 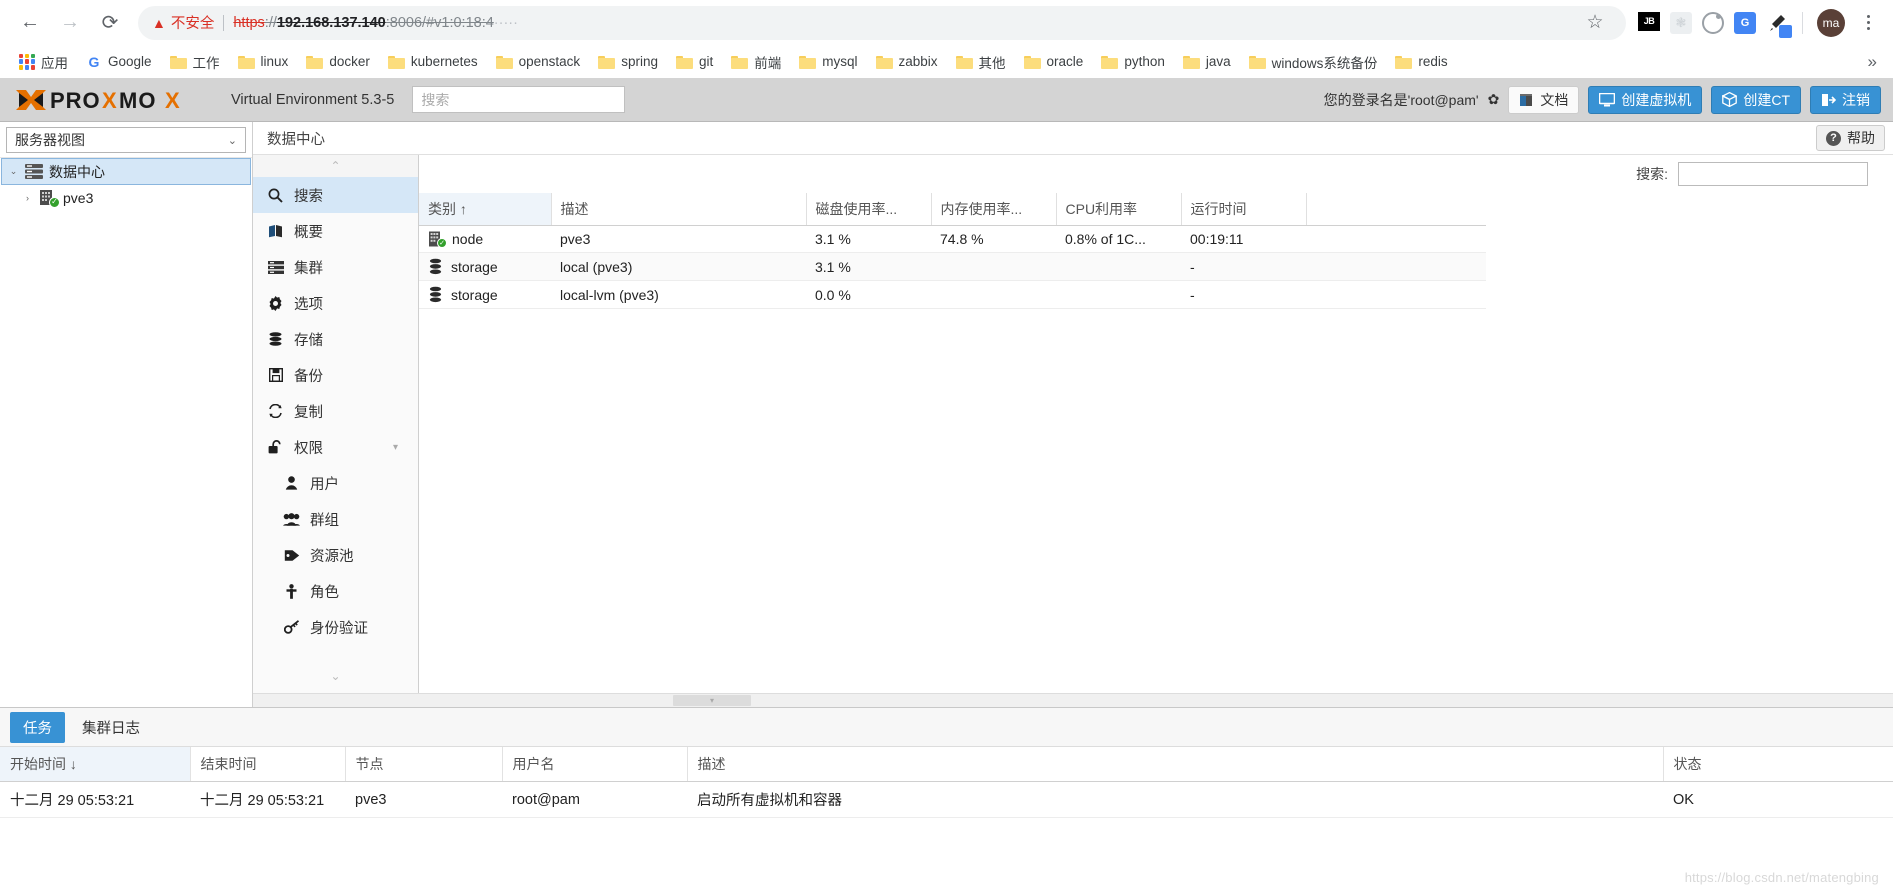 What do you see at coordinates (308, 304) in the screenshot?
I see `nav-item-label: 选项` at bounding box center [308, 304].